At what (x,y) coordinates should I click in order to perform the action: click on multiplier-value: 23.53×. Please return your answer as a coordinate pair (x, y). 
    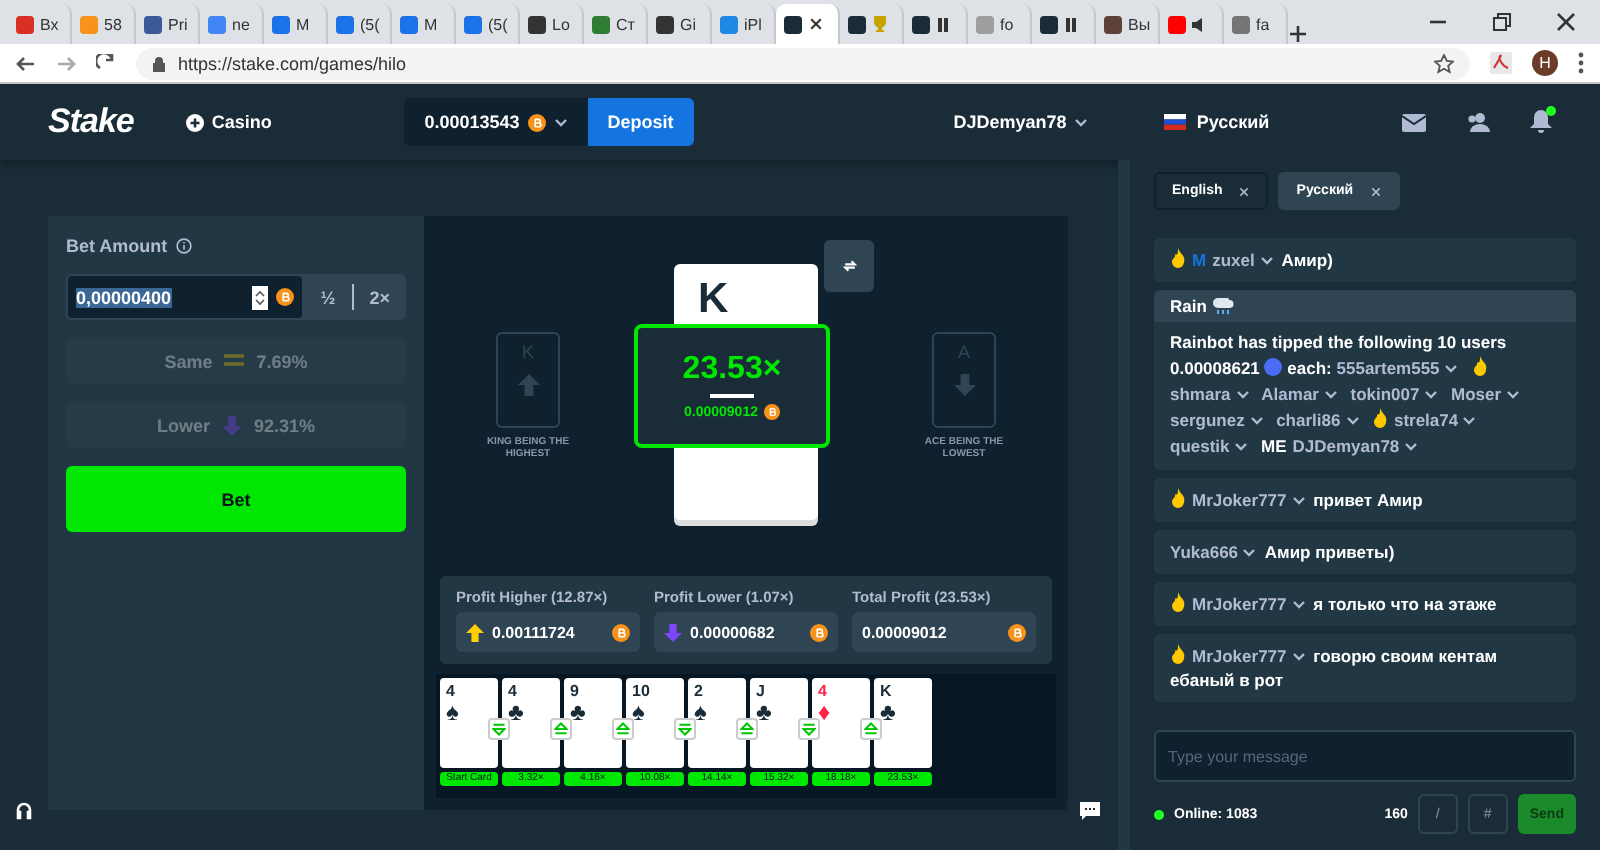
    Looking at the image, I should click on (732, 370).